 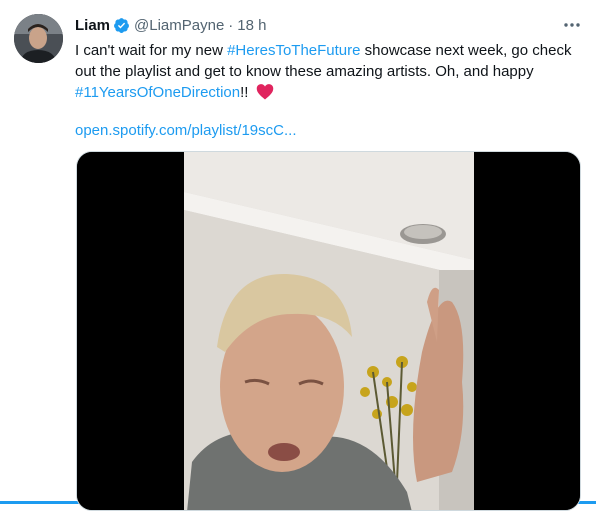 I want to click on tweet-header: Liam @LiamPayne · 18 h, so click(x=171, y=25).